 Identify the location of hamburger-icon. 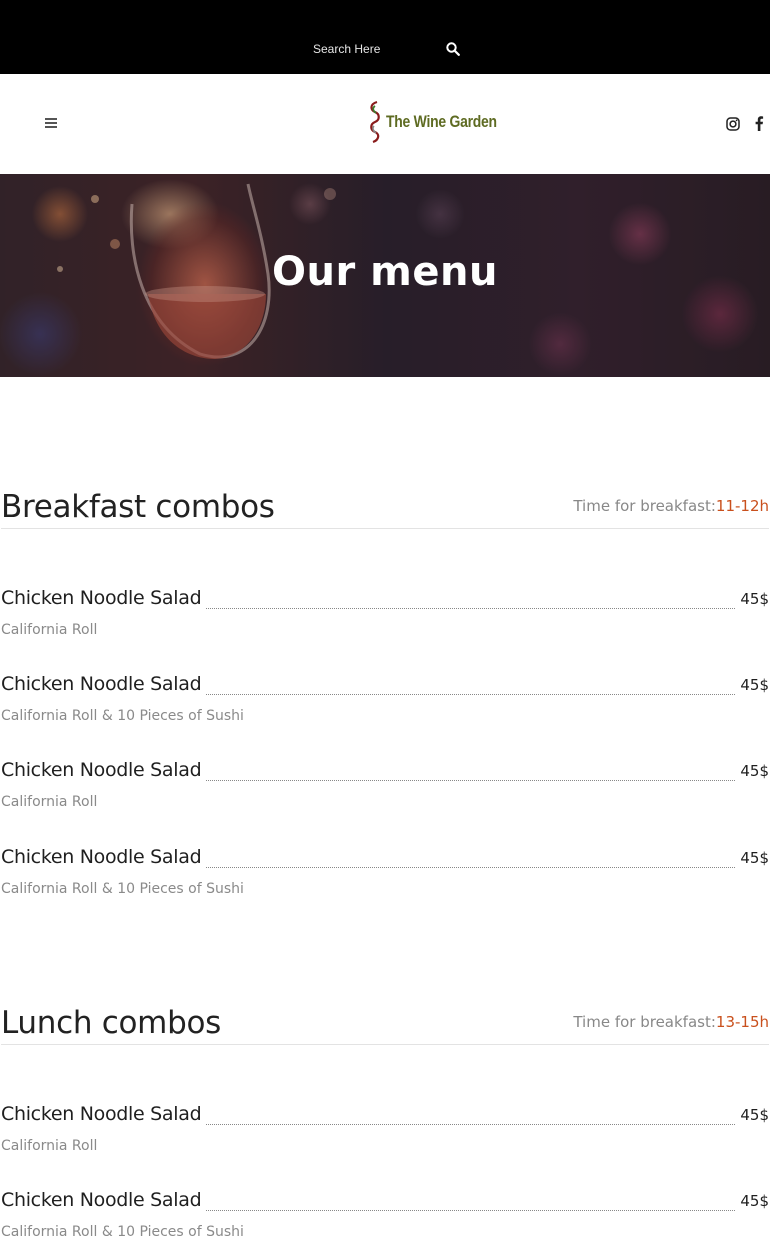
(51, 123).